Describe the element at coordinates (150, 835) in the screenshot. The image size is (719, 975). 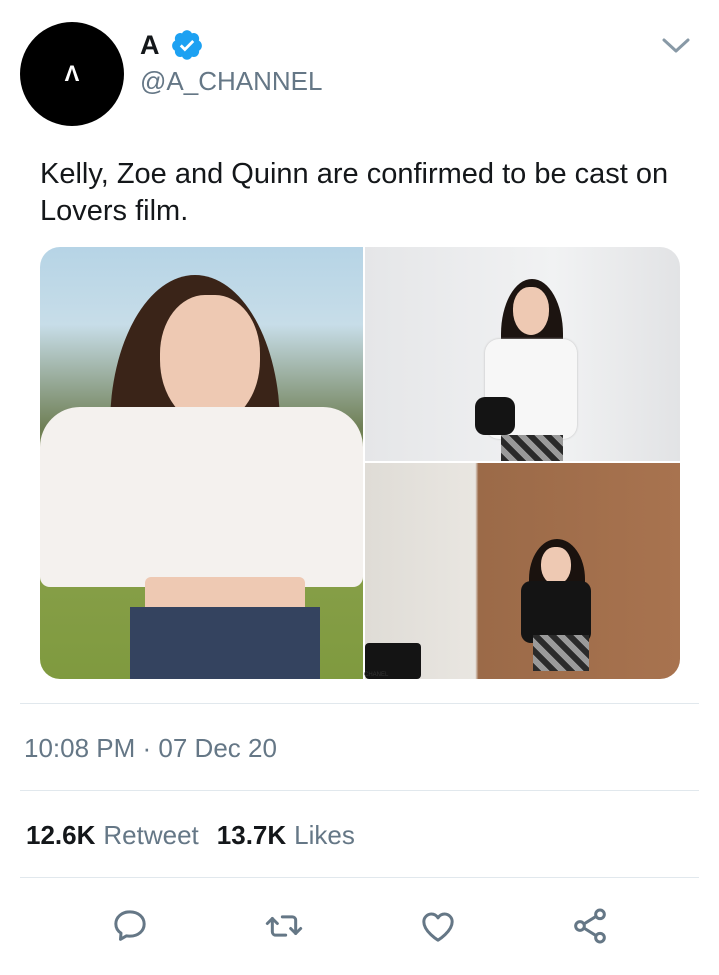
I see `retweets-label: Retweet` at that location.